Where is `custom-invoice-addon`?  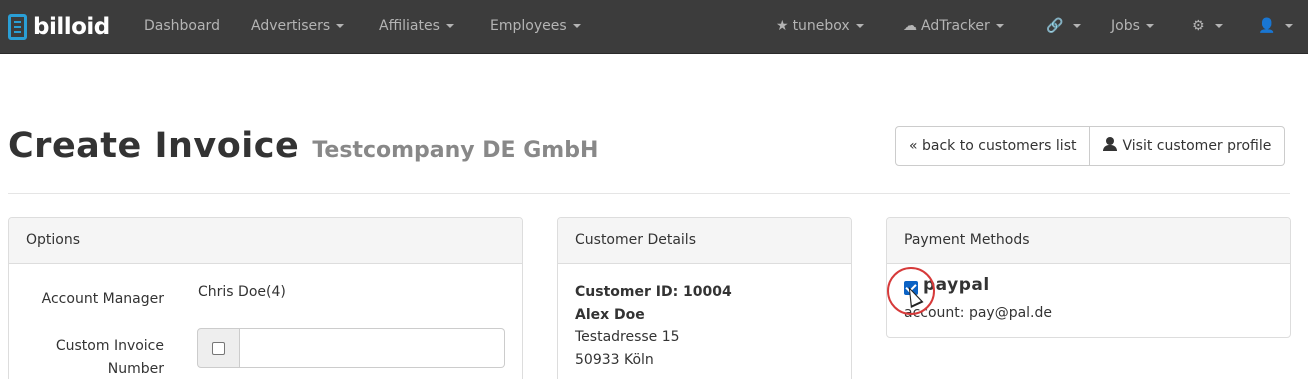
custom-invoice-addon is located at coordinates (218, 348).